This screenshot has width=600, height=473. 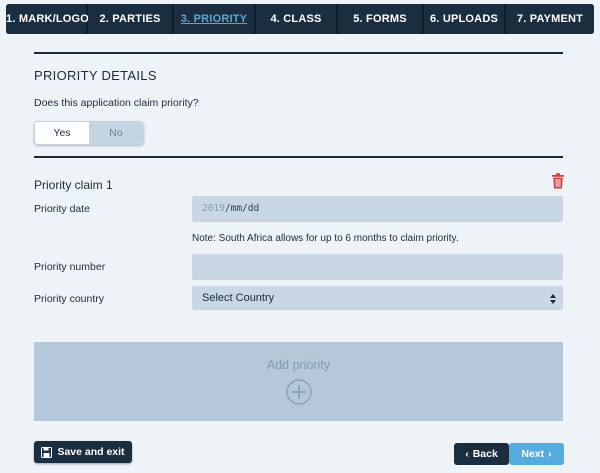 What do you see at coordinates (91, 452) in the screenshot?
I see `save-and-exit-label: Save and exit` at bounding box center [91, 452].